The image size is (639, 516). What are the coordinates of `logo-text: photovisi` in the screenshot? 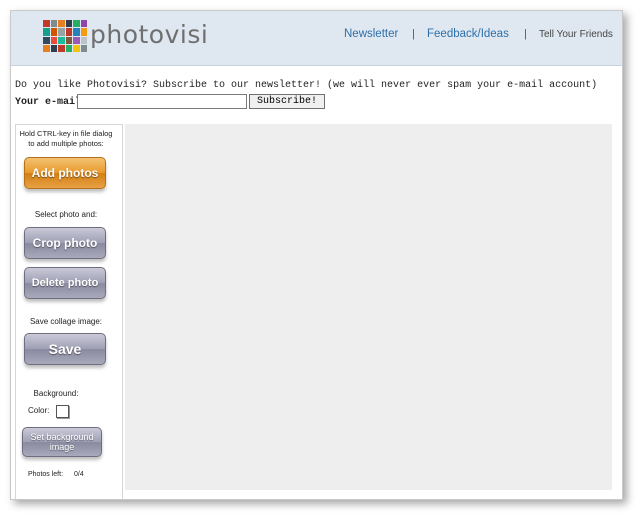 It's located at (149, 34).